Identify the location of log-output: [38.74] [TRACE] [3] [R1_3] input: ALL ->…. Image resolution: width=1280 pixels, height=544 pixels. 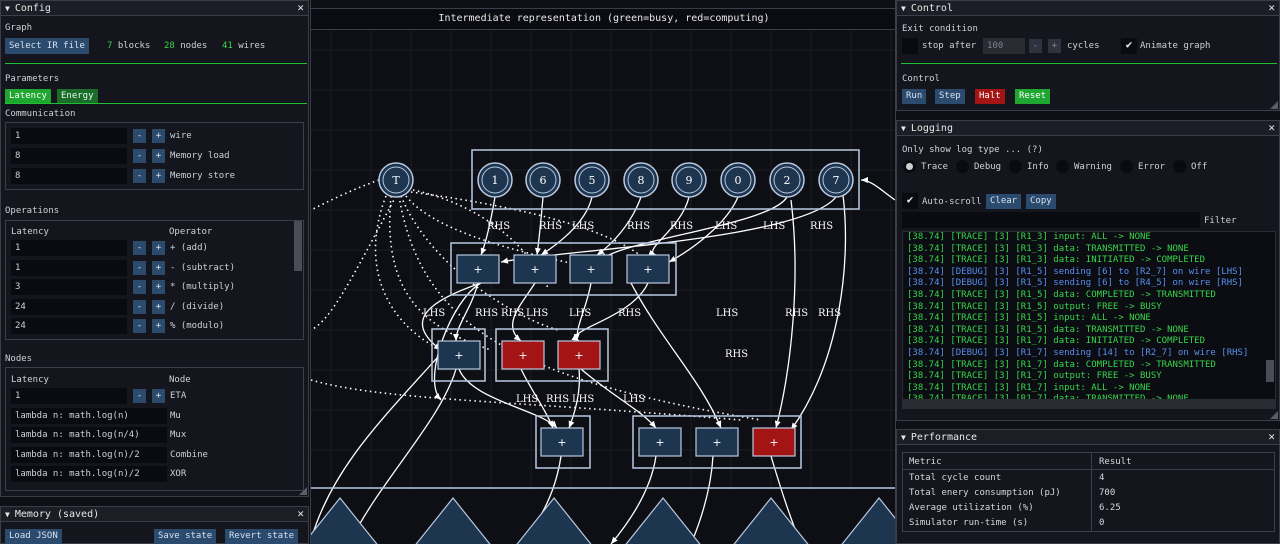
(1089, 320).